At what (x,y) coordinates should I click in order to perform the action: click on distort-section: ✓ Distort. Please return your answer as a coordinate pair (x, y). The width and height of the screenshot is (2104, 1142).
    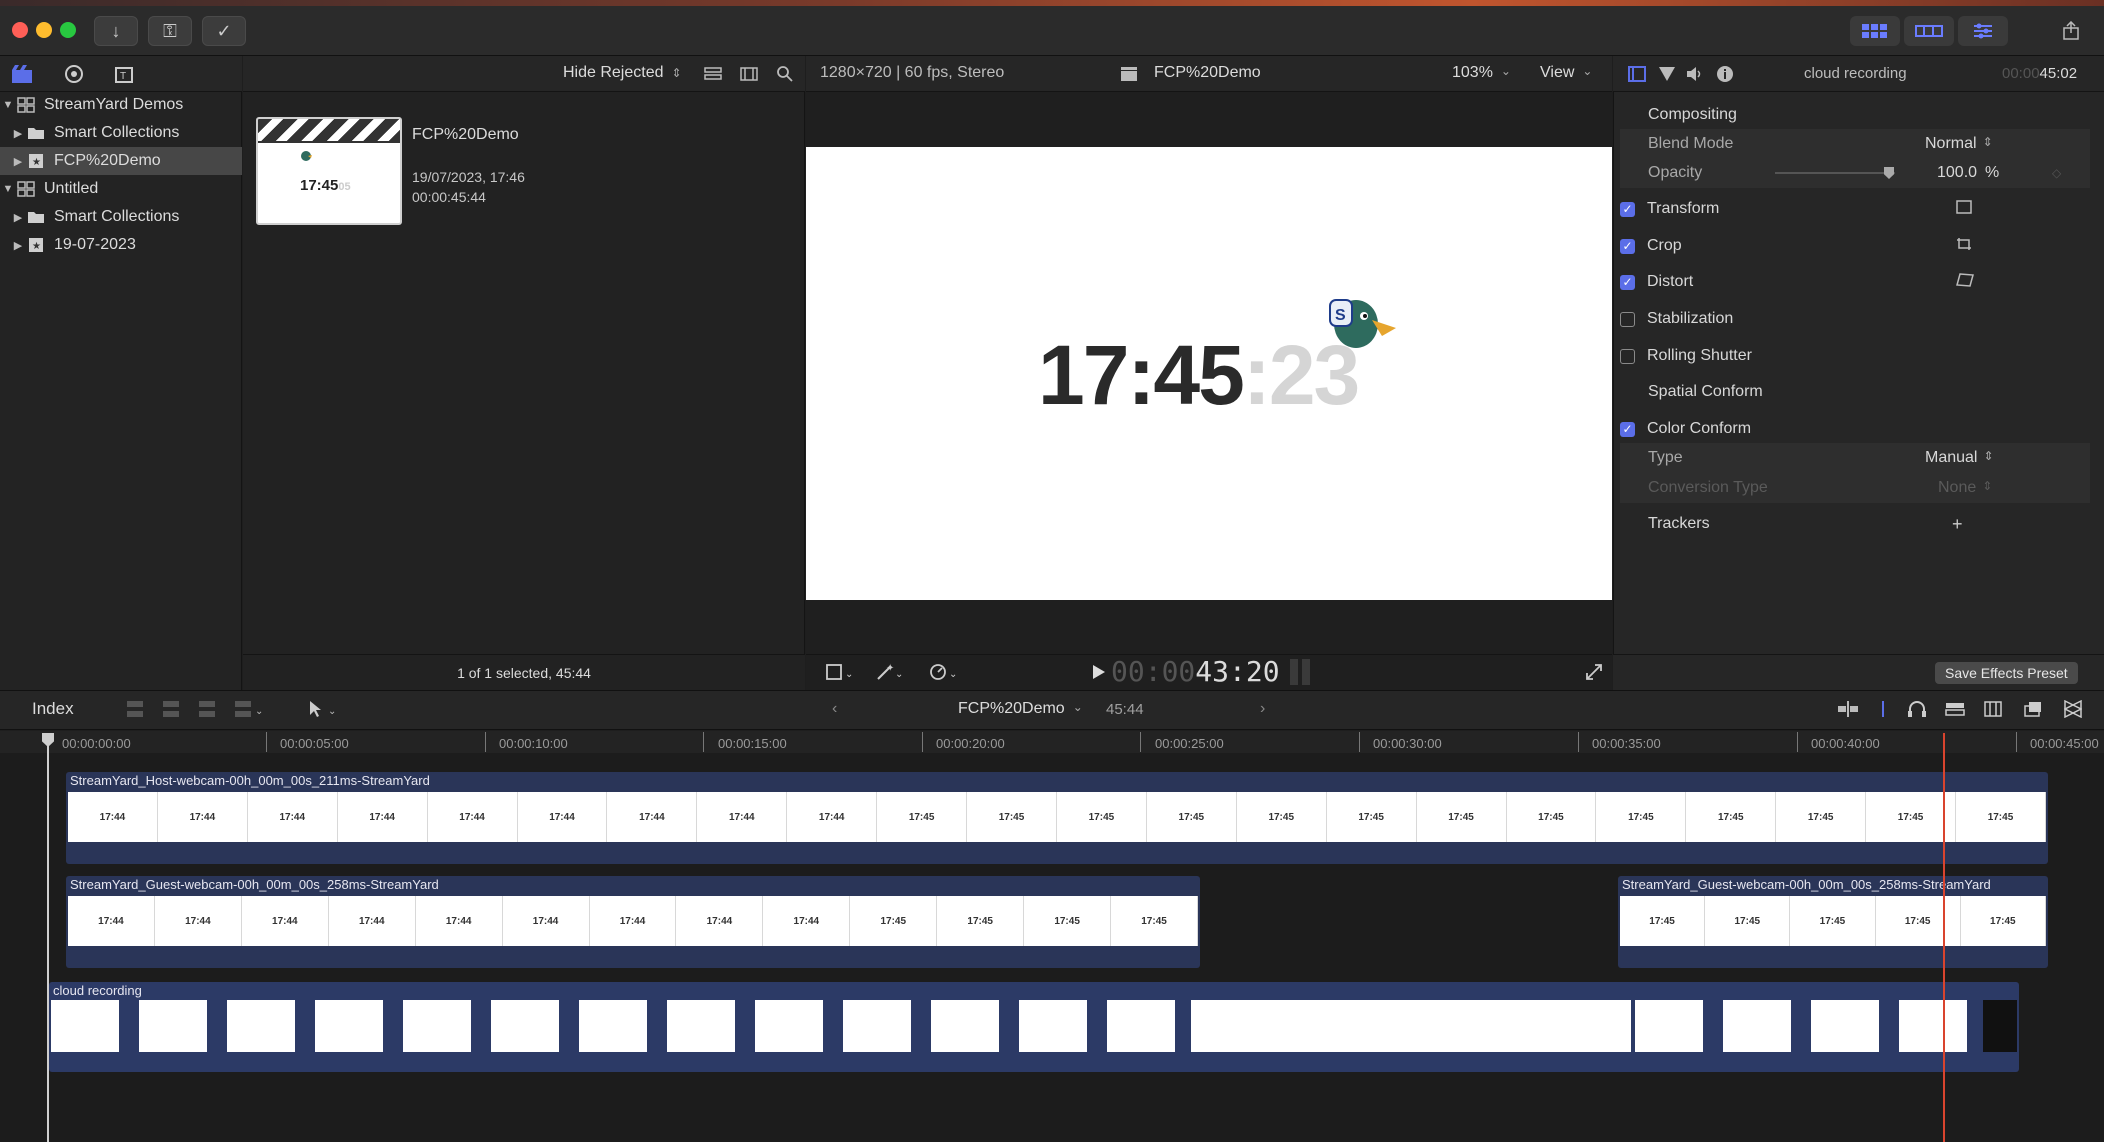
    Looking at the image, I should click on (1855, 282).